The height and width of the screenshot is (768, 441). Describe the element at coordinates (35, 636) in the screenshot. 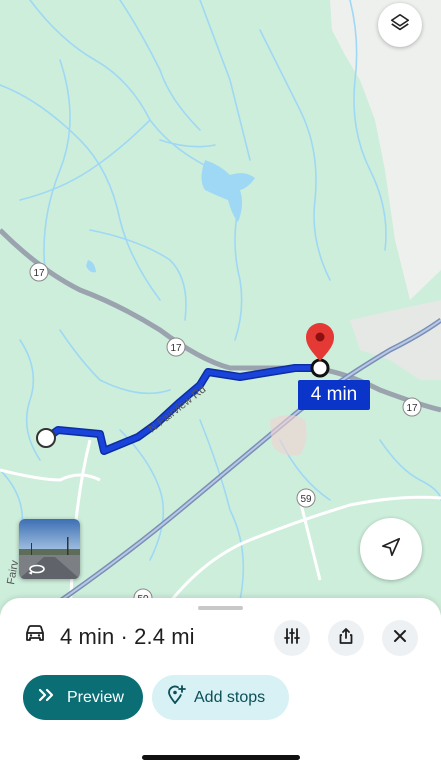

I see `car-icon` at that location.